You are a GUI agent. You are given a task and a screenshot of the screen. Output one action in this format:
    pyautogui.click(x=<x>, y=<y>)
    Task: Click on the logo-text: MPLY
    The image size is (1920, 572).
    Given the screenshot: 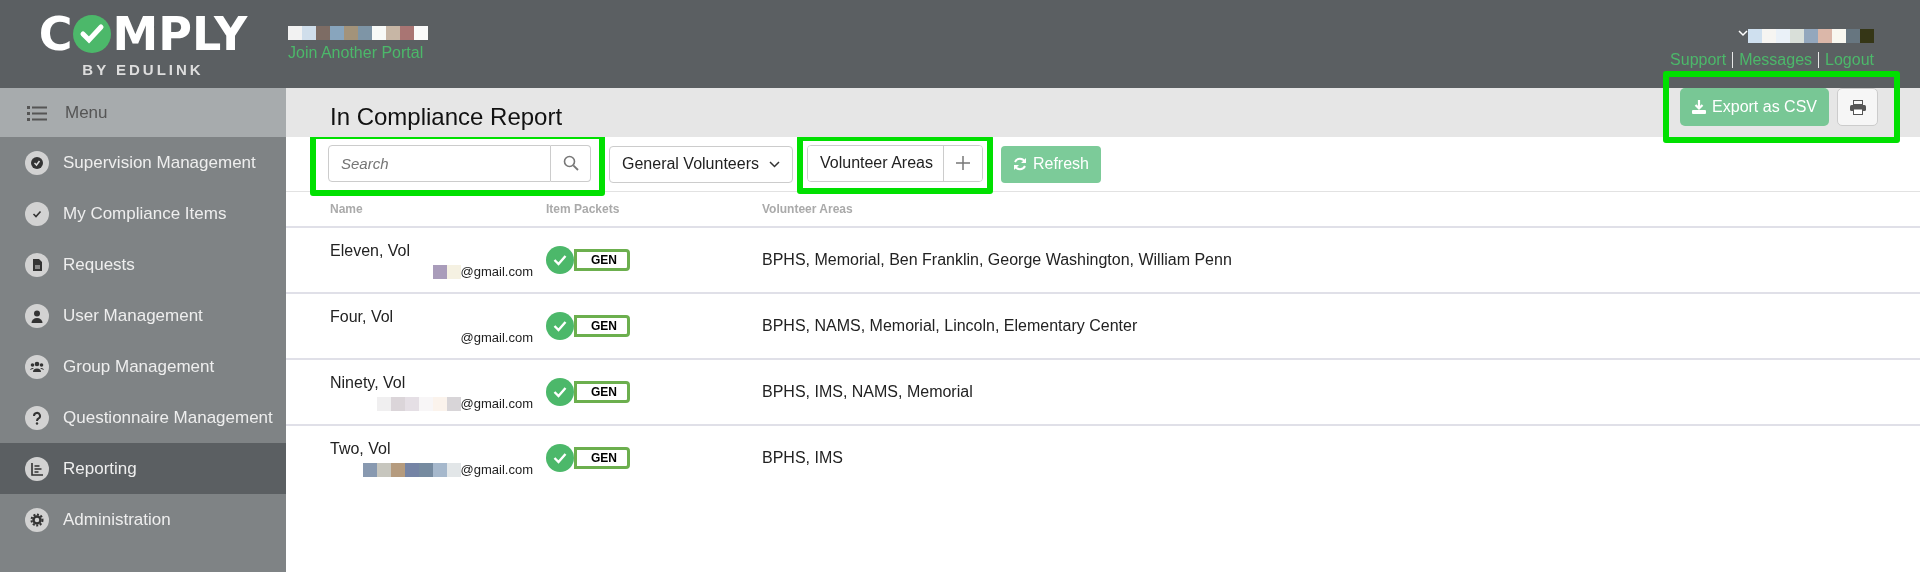 What is the action you would take?
    pyautogui.click(x=180, y=33)
    